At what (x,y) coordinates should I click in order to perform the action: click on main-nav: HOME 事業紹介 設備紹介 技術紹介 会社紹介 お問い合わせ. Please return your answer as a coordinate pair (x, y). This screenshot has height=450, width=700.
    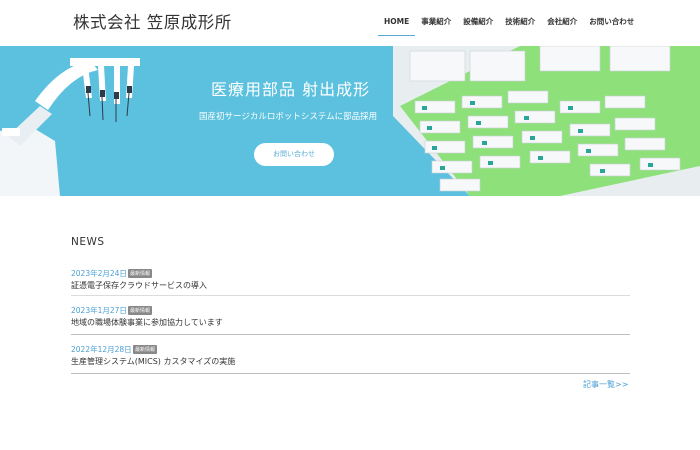
    Looking at the image, I should click on (509, 23).